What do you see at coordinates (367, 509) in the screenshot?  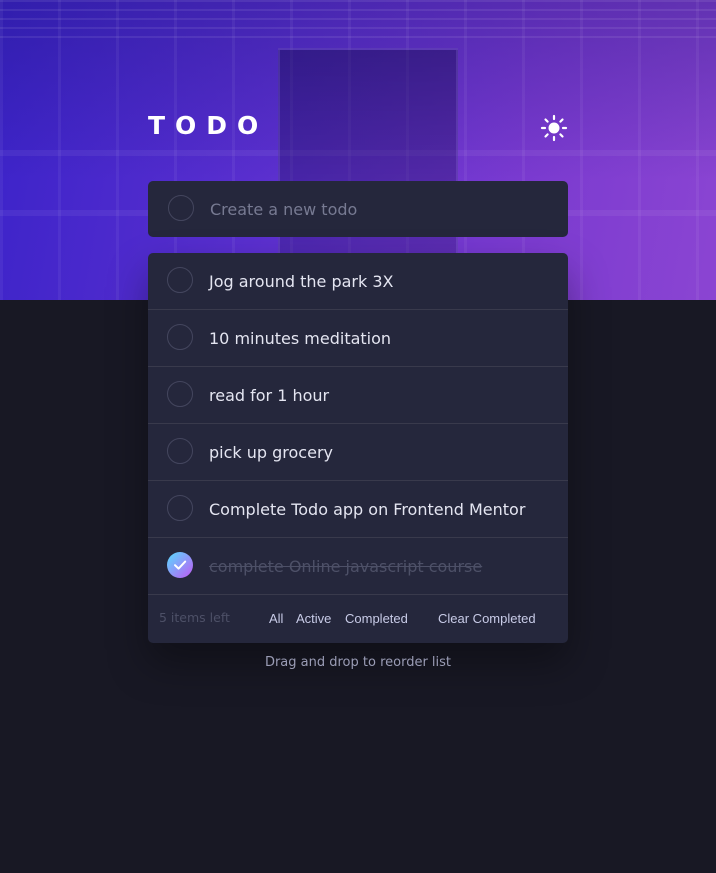 I see `todo-label: Complete Todo app on Frontend Mentor` at bounding box center [367, 509].